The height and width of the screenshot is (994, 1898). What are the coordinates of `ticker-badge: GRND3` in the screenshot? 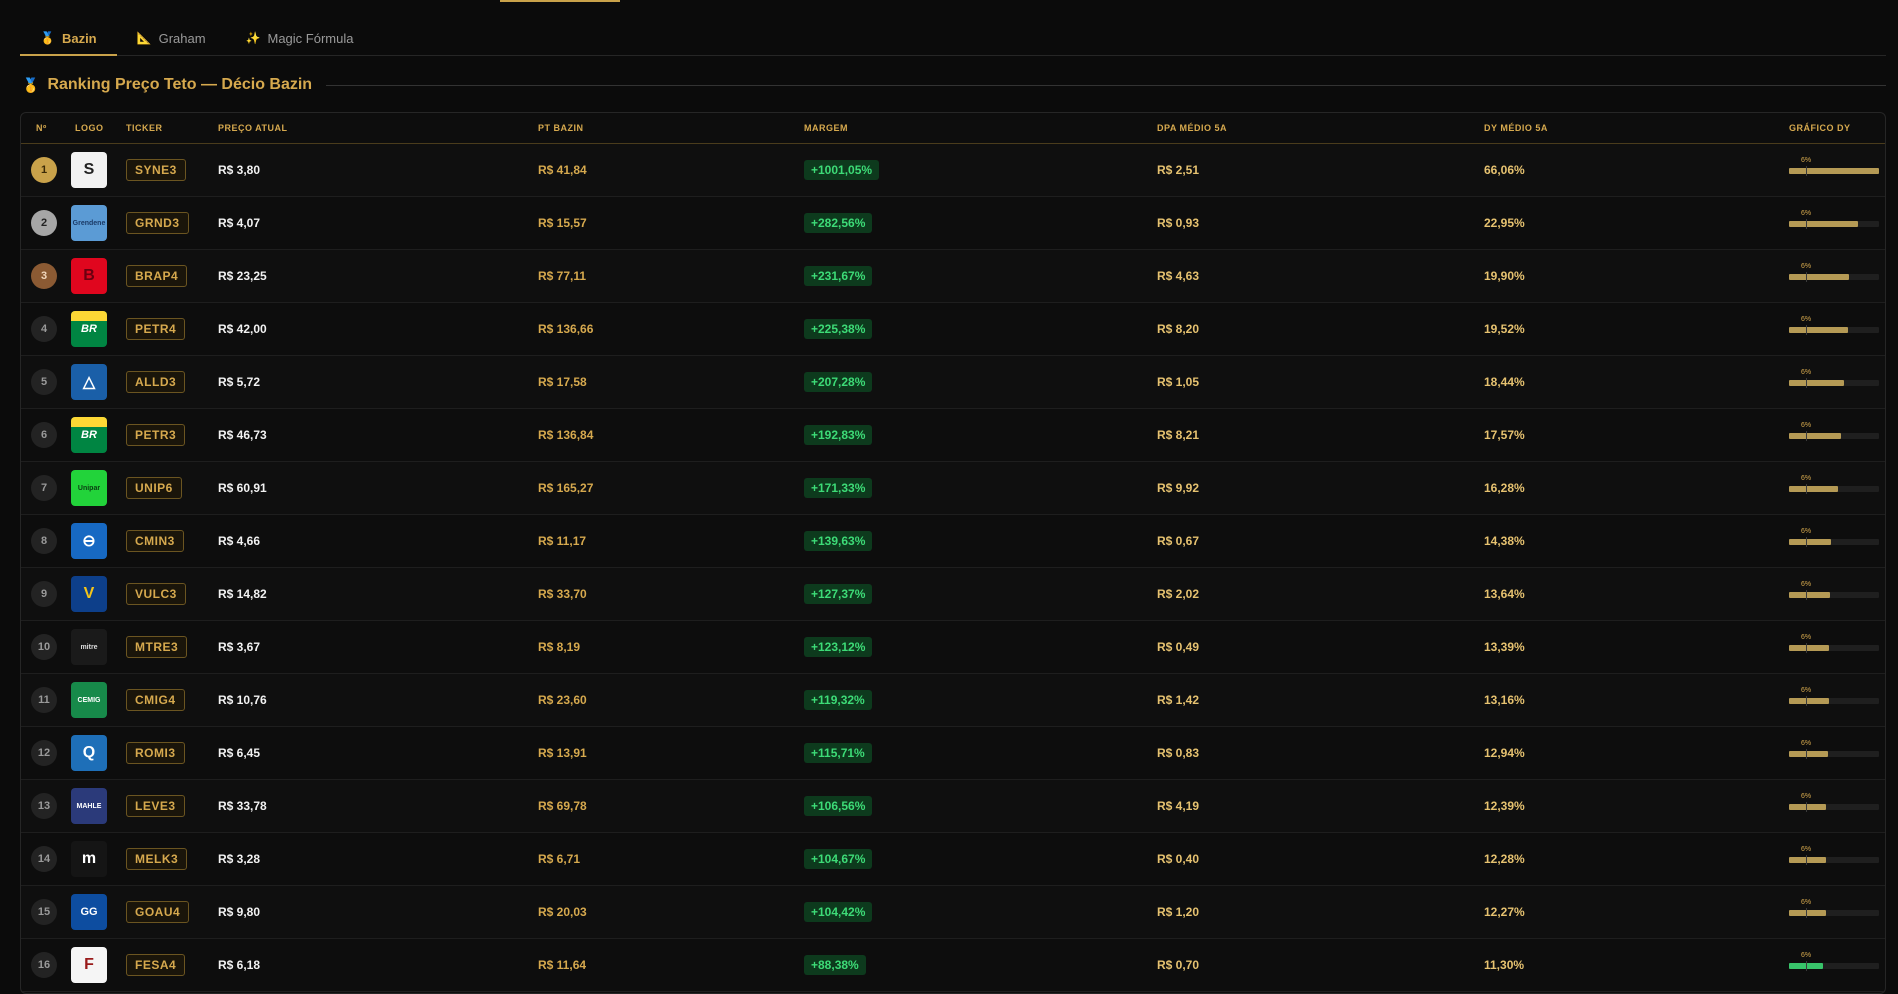 It's located at (157, 223).